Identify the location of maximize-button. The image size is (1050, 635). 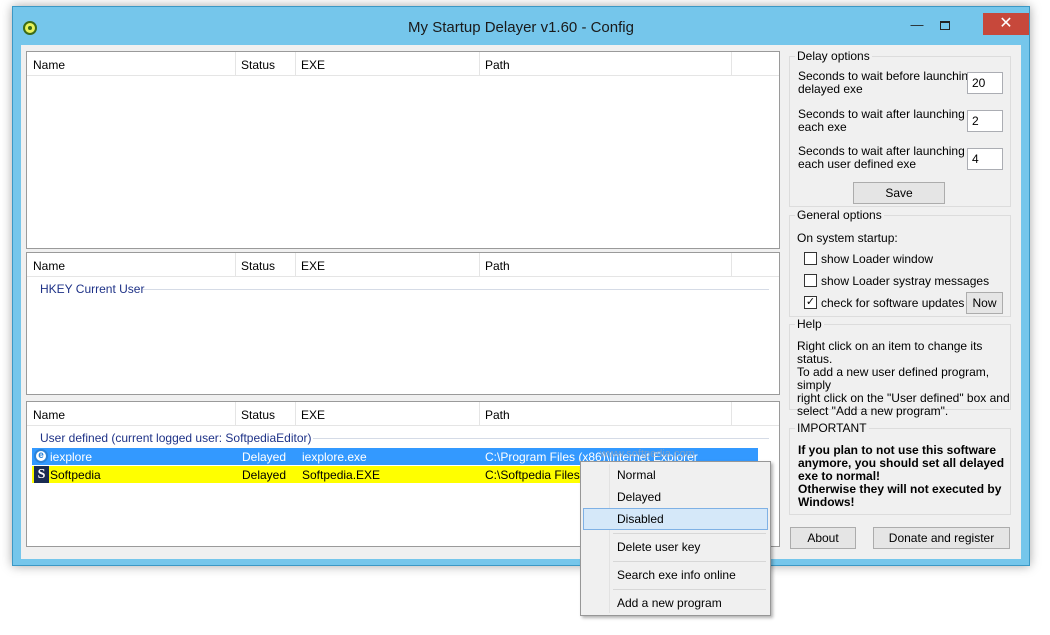
(945, 25).